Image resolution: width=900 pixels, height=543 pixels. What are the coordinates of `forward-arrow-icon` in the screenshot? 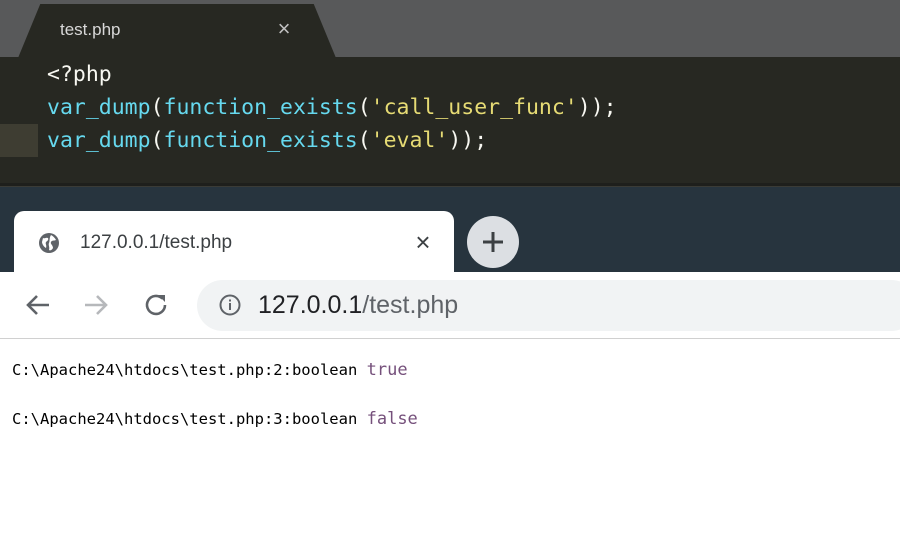 It's located at (96, 305).